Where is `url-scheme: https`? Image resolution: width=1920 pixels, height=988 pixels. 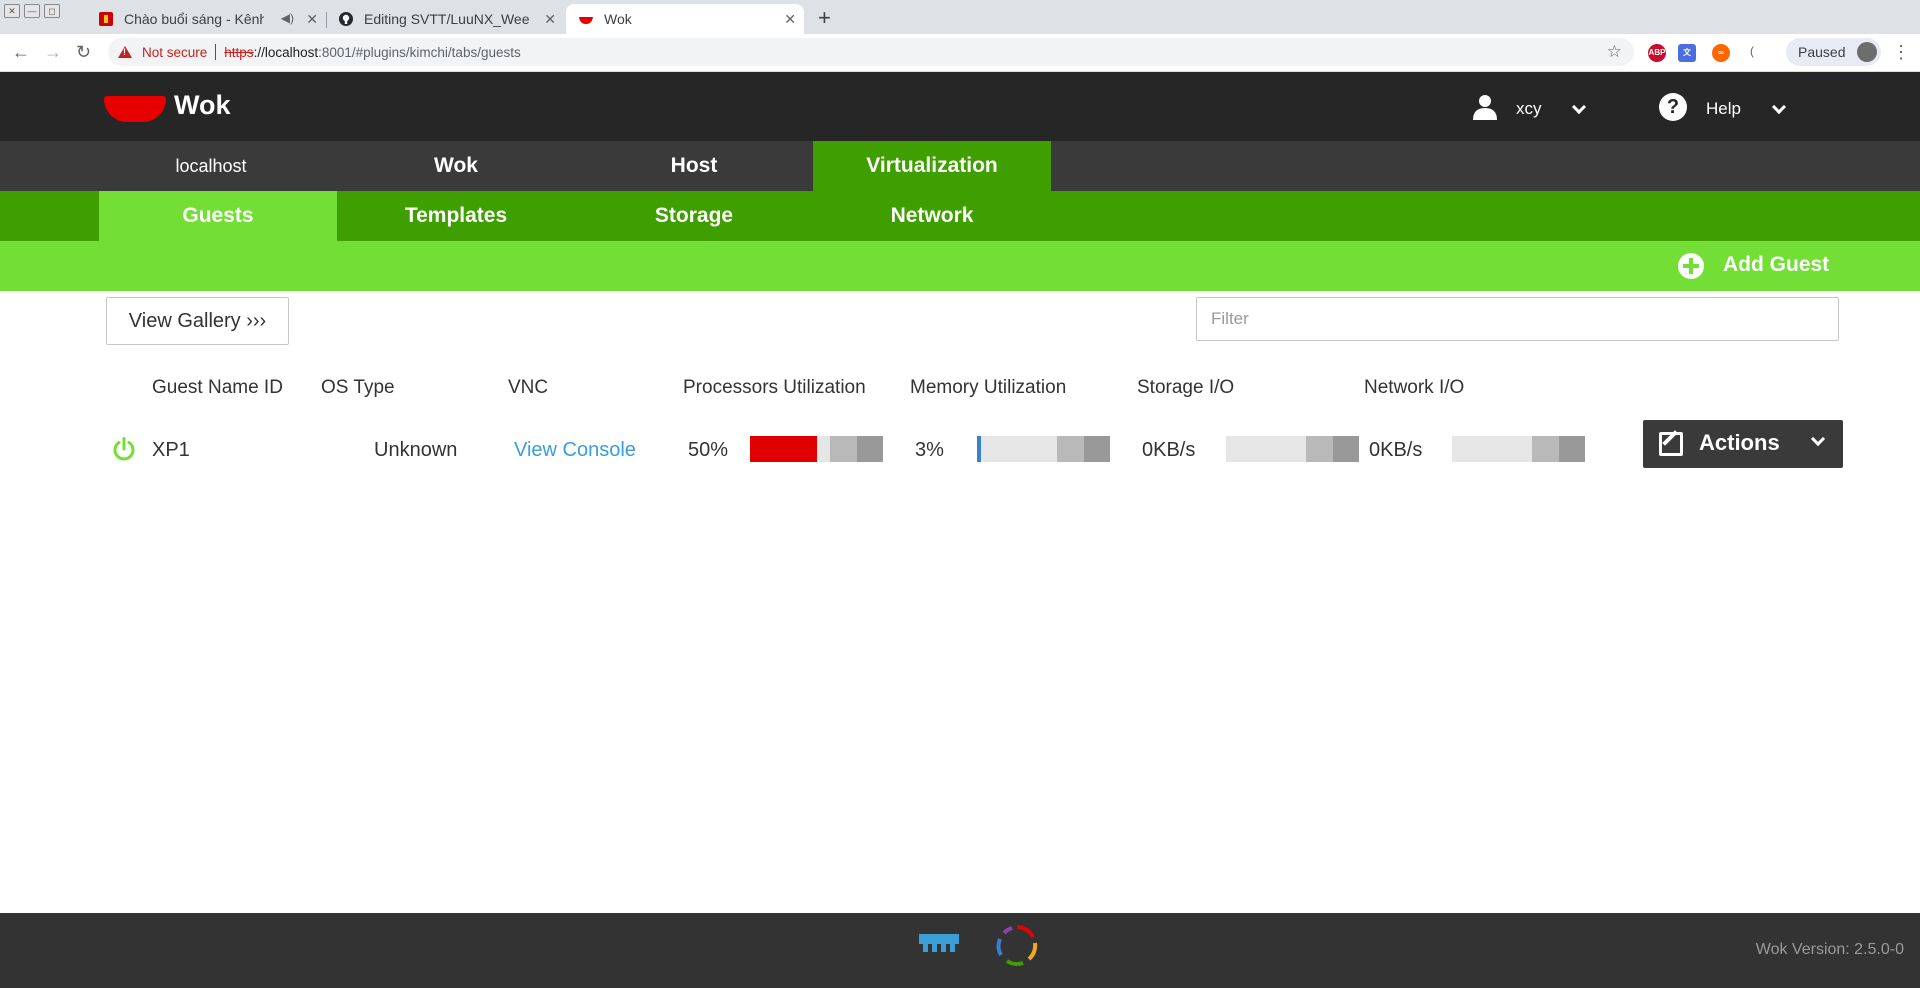 url-scheme: https is located at coordinates (239, 52).